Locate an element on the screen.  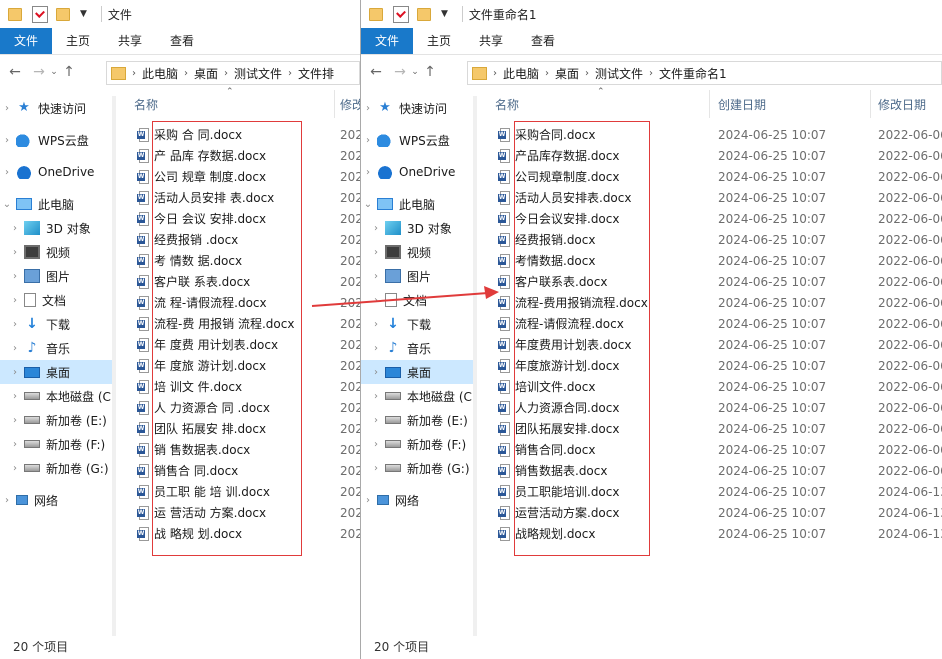
arrow-shaft is located at coordinates (400, 299).